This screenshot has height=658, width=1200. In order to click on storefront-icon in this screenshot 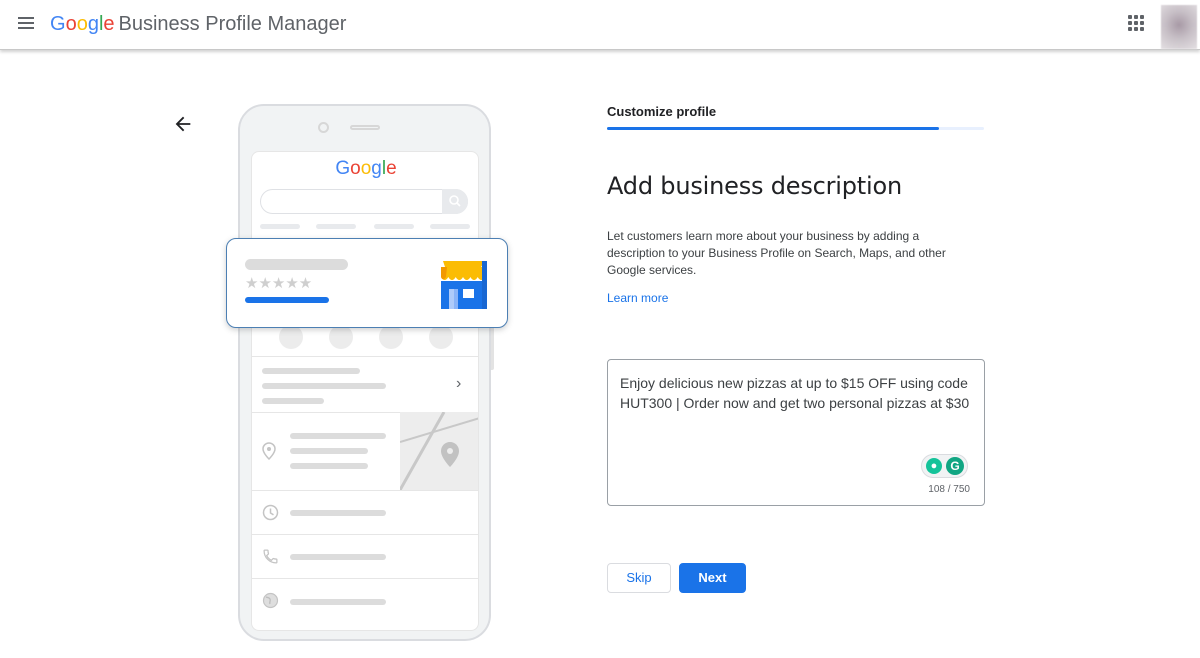, I will do `click(463, 284)`.